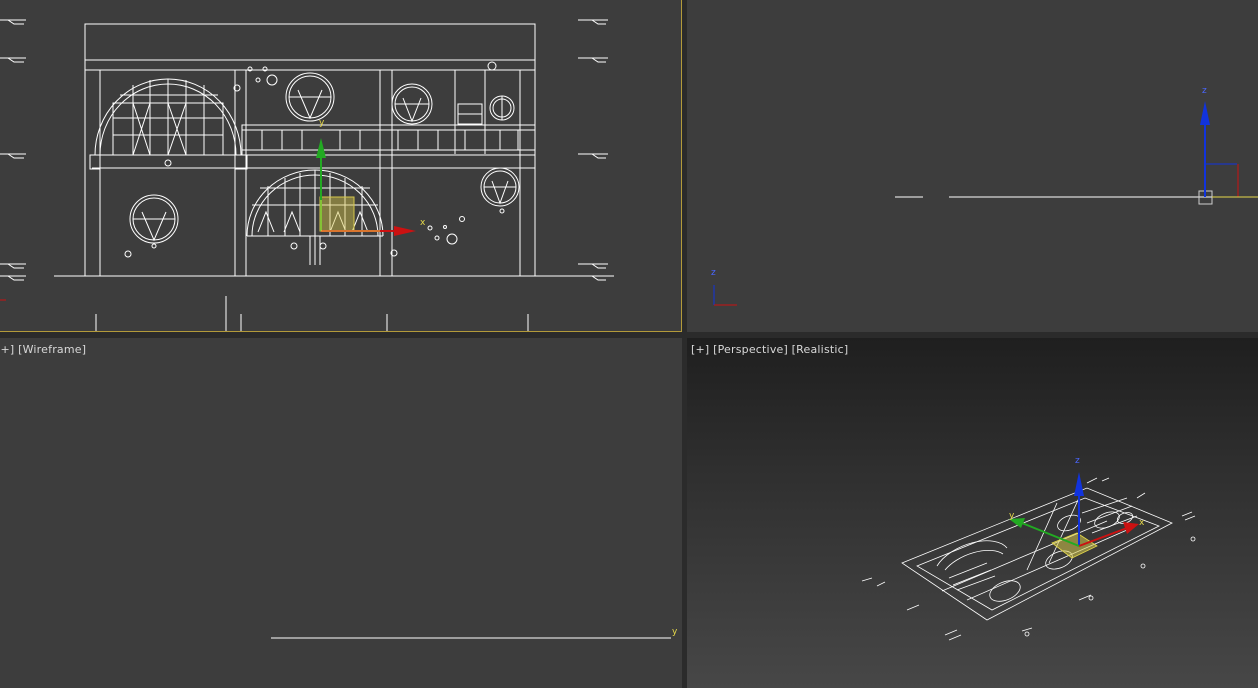  I want to click on gizmo-x-label-perspective: x, so click(1142, 523).